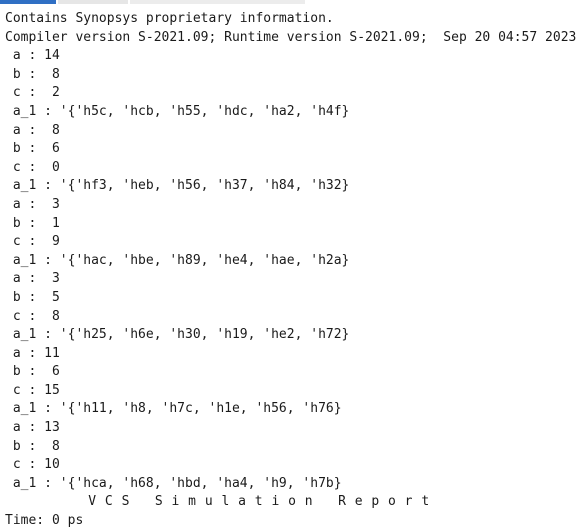  Describe the element at coordinates (32, 465) in the screenshot. I see `output-line: c : 10` at that location.